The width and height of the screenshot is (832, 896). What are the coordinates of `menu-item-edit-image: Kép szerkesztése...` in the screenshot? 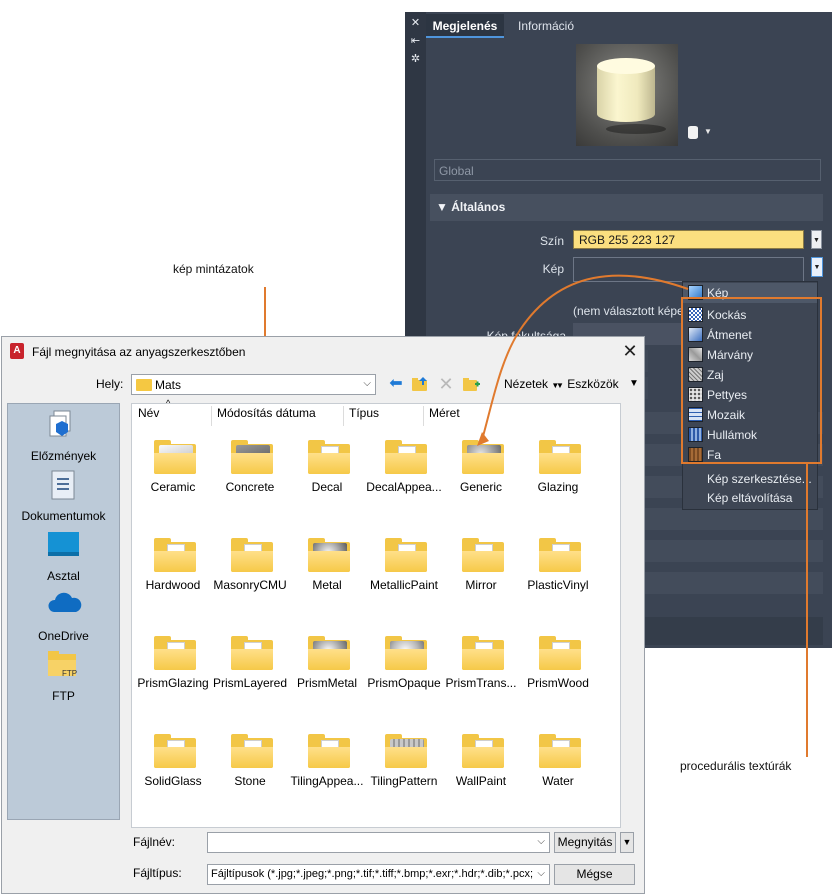 It's located at (750, 479).